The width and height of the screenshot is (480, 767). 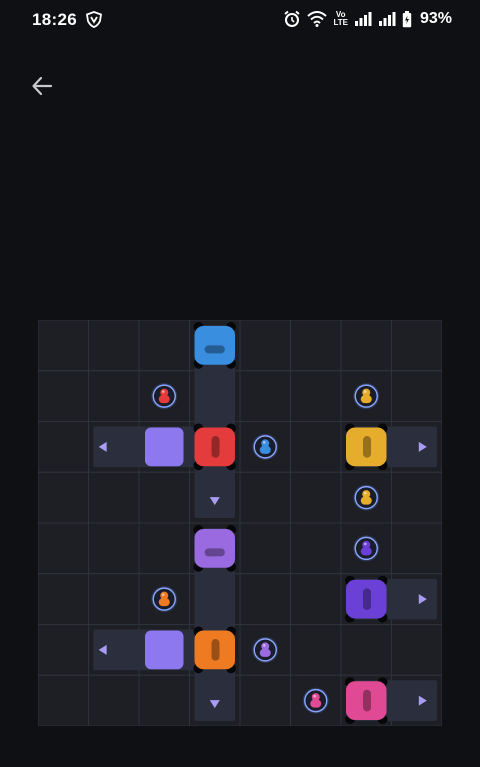 I want to click on pink-passenger, so click(x=315, y=700).